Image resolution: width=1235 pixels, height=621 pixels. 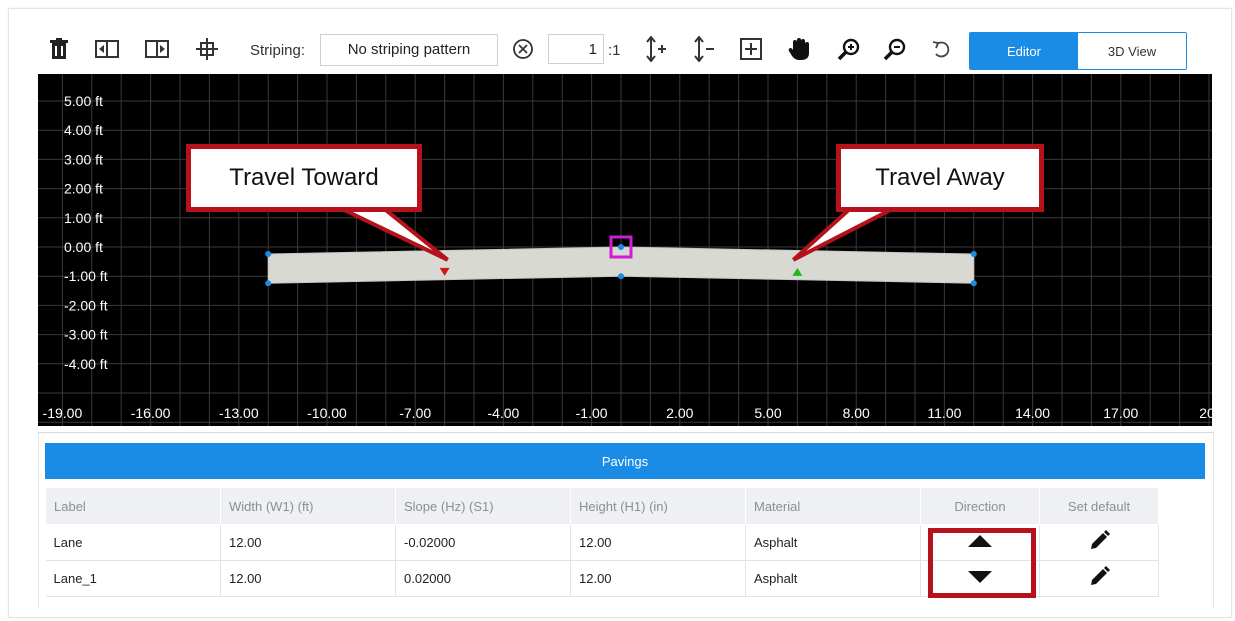 I want to click on y-axis-tick-label: -4.00 ft, so click(x=86, y=364).